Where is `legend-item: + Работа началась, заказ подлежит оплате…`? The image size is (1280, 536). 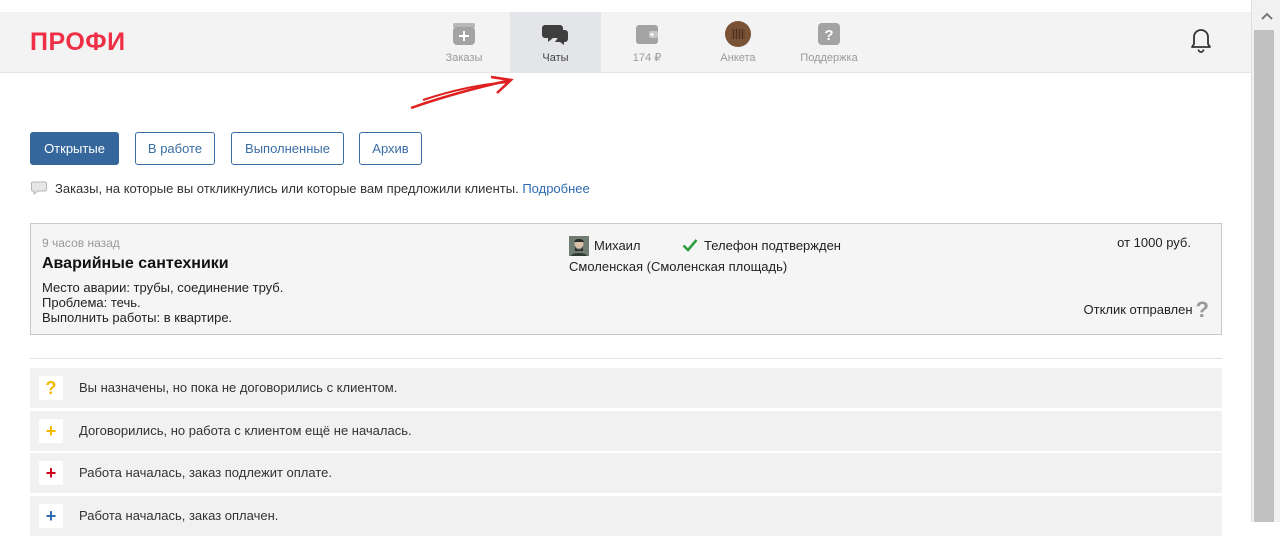 legend-item: + Работа началась, заказ подлежит оплате… is located at coordinates (626, 473).